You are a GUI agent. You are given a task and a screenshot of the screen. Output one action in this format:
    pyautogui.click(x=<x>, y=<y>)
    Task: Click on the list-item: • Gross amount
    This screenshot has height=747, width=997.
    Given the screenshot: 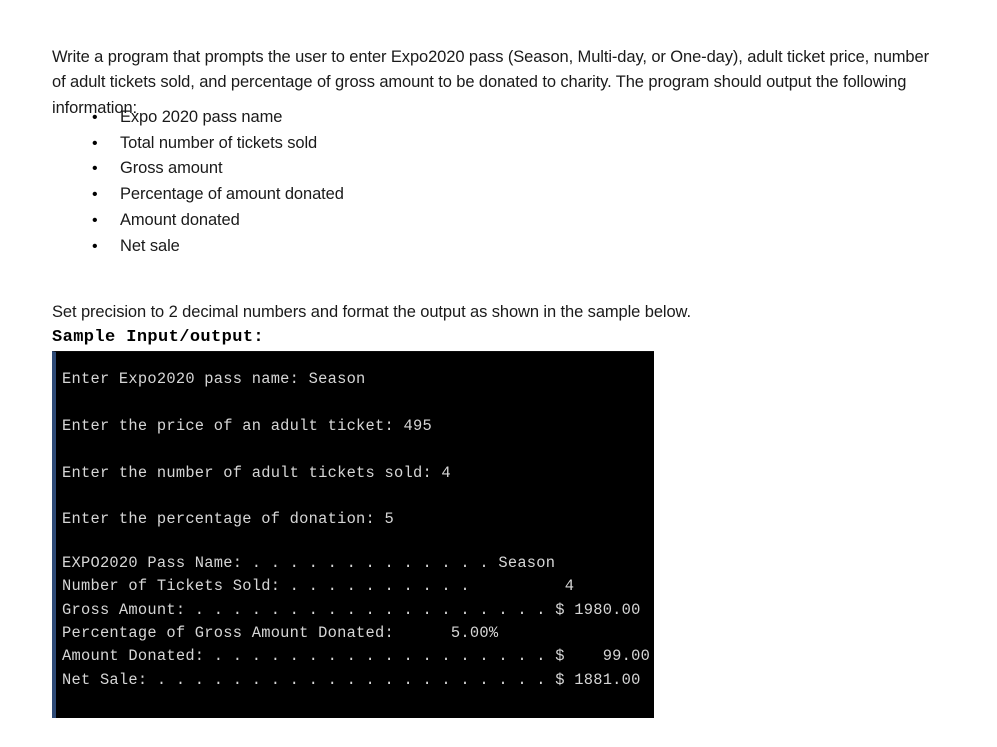 What is the action you would take?
    pyautogui.click(x=302, y=169)
    